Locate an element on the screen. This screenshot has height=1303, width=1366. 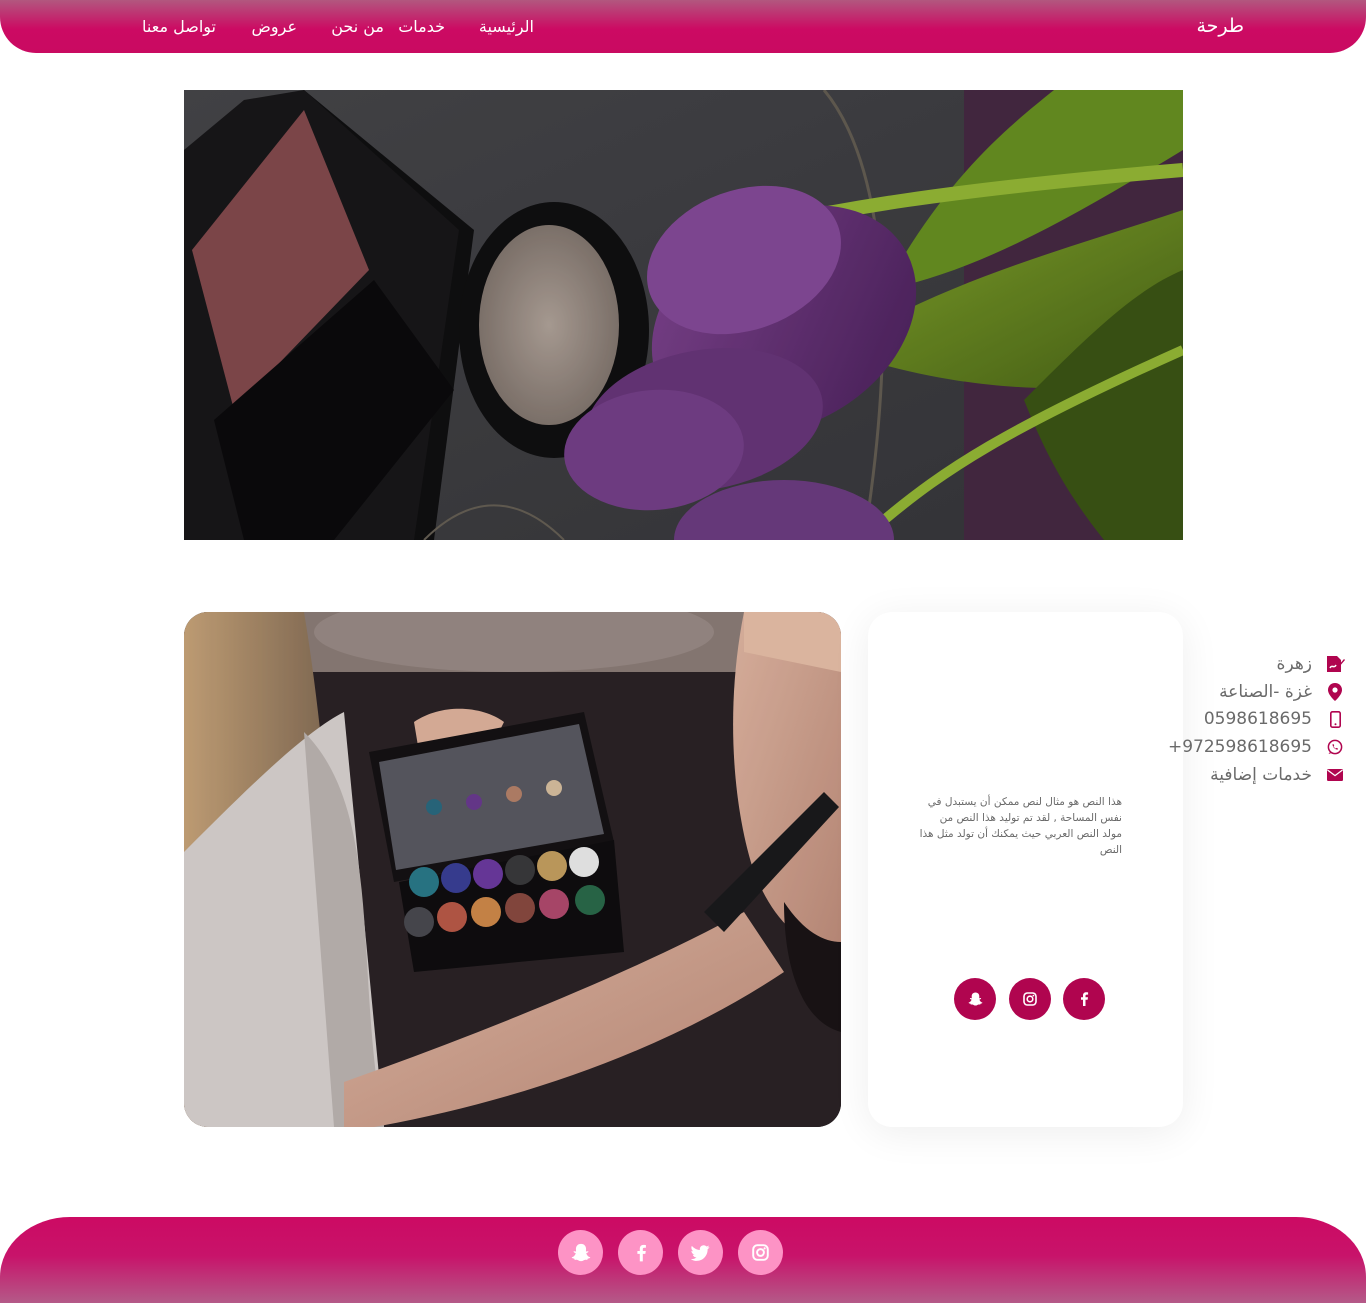
info-location-row: غزة -الصناعة is located at coordinates (1282, 692).